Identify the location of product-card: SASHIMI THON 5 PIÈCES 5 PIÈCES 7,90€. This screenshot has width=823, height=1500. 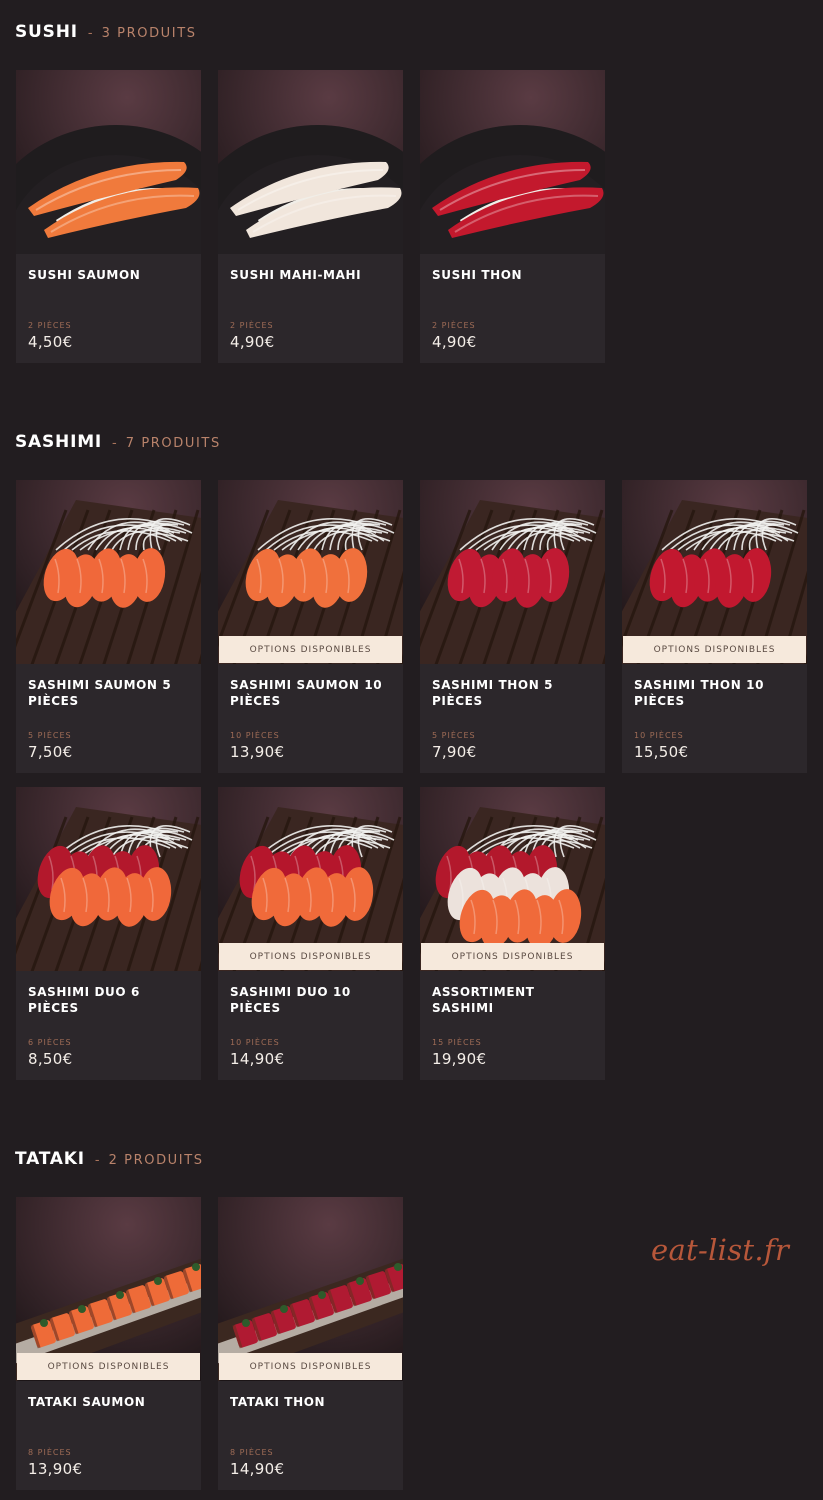
(512, 626).